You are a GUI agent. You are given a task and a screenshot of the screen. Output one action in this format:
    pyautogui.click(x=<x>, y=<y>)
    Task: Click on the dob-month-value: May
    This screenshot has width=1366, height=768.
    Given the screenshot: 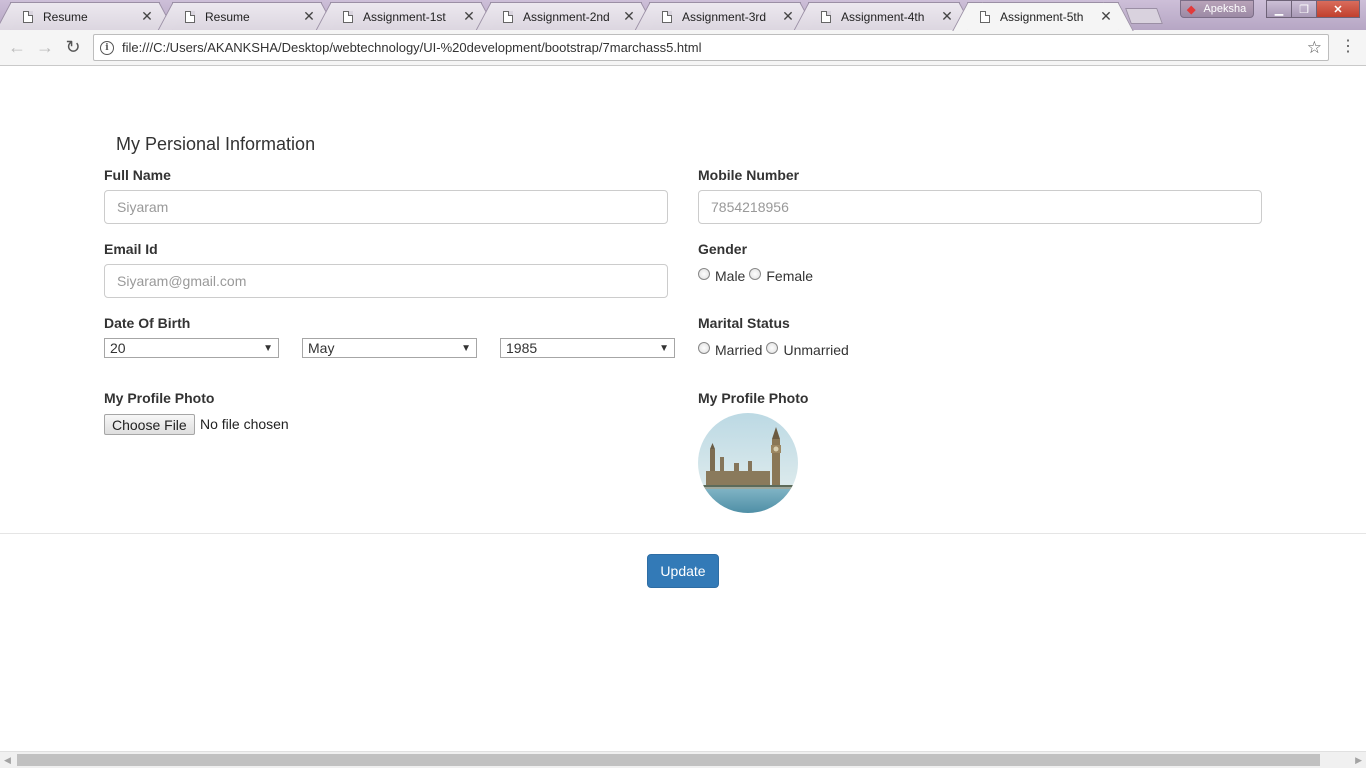 What is the action you would take?
    pyautogui.click(x=321, y=348)
    